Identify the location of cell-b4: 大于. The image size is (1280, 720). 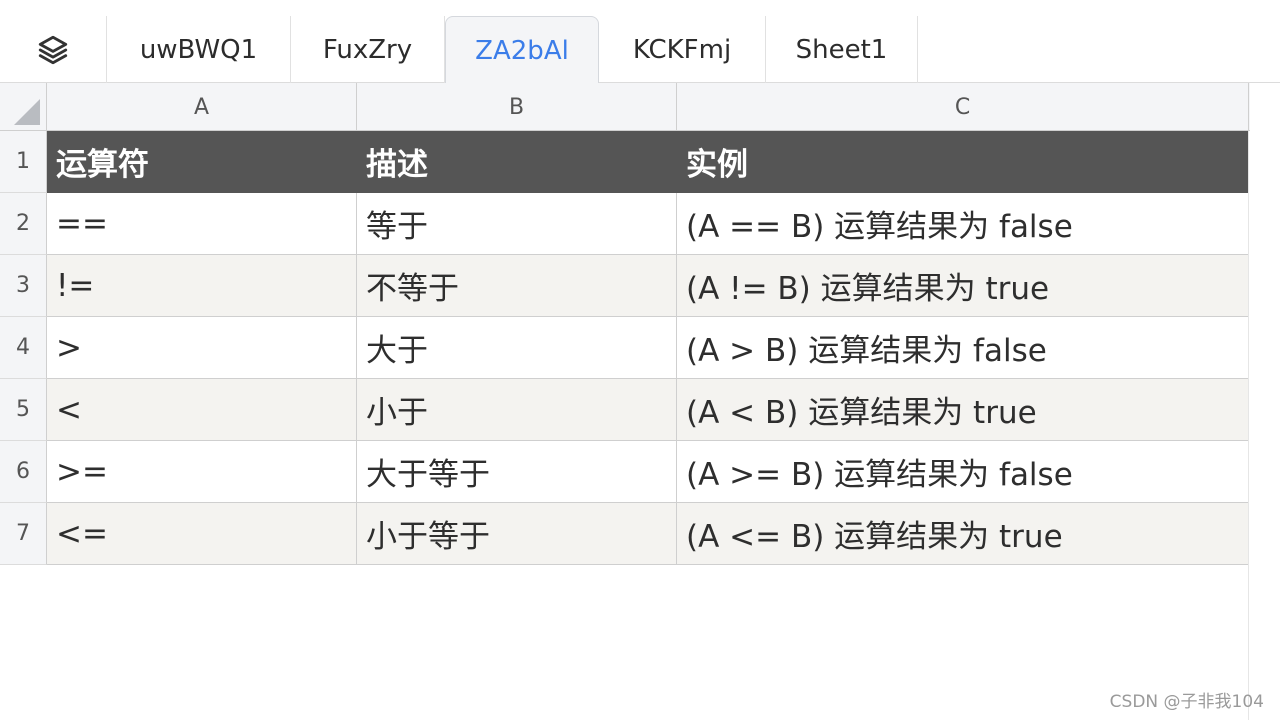
(517, 348).